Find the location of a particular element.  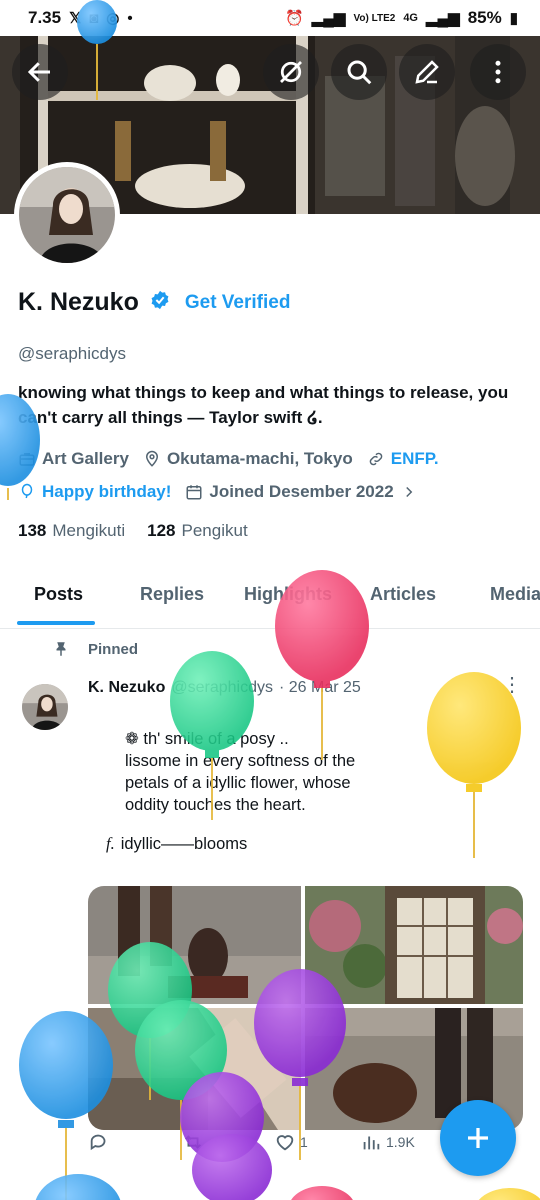

post-avatar is located at coordinates (45, 707).